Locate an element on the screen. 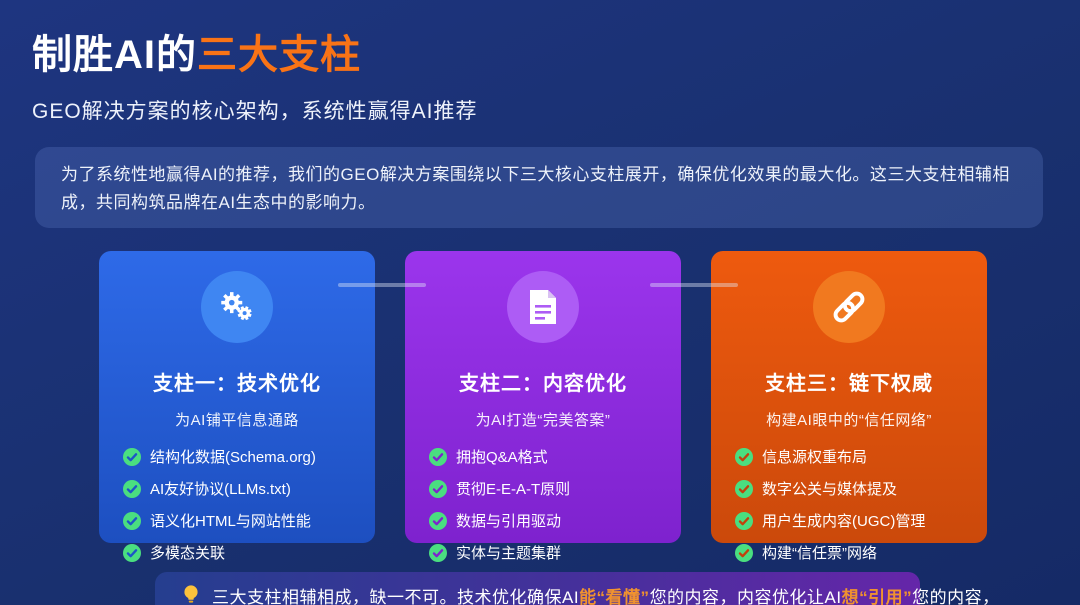 Image resolution: width=1080 pixels, height=605 pixels. page-title-main: 制胜AI的 is located at coordinates (114, 55).